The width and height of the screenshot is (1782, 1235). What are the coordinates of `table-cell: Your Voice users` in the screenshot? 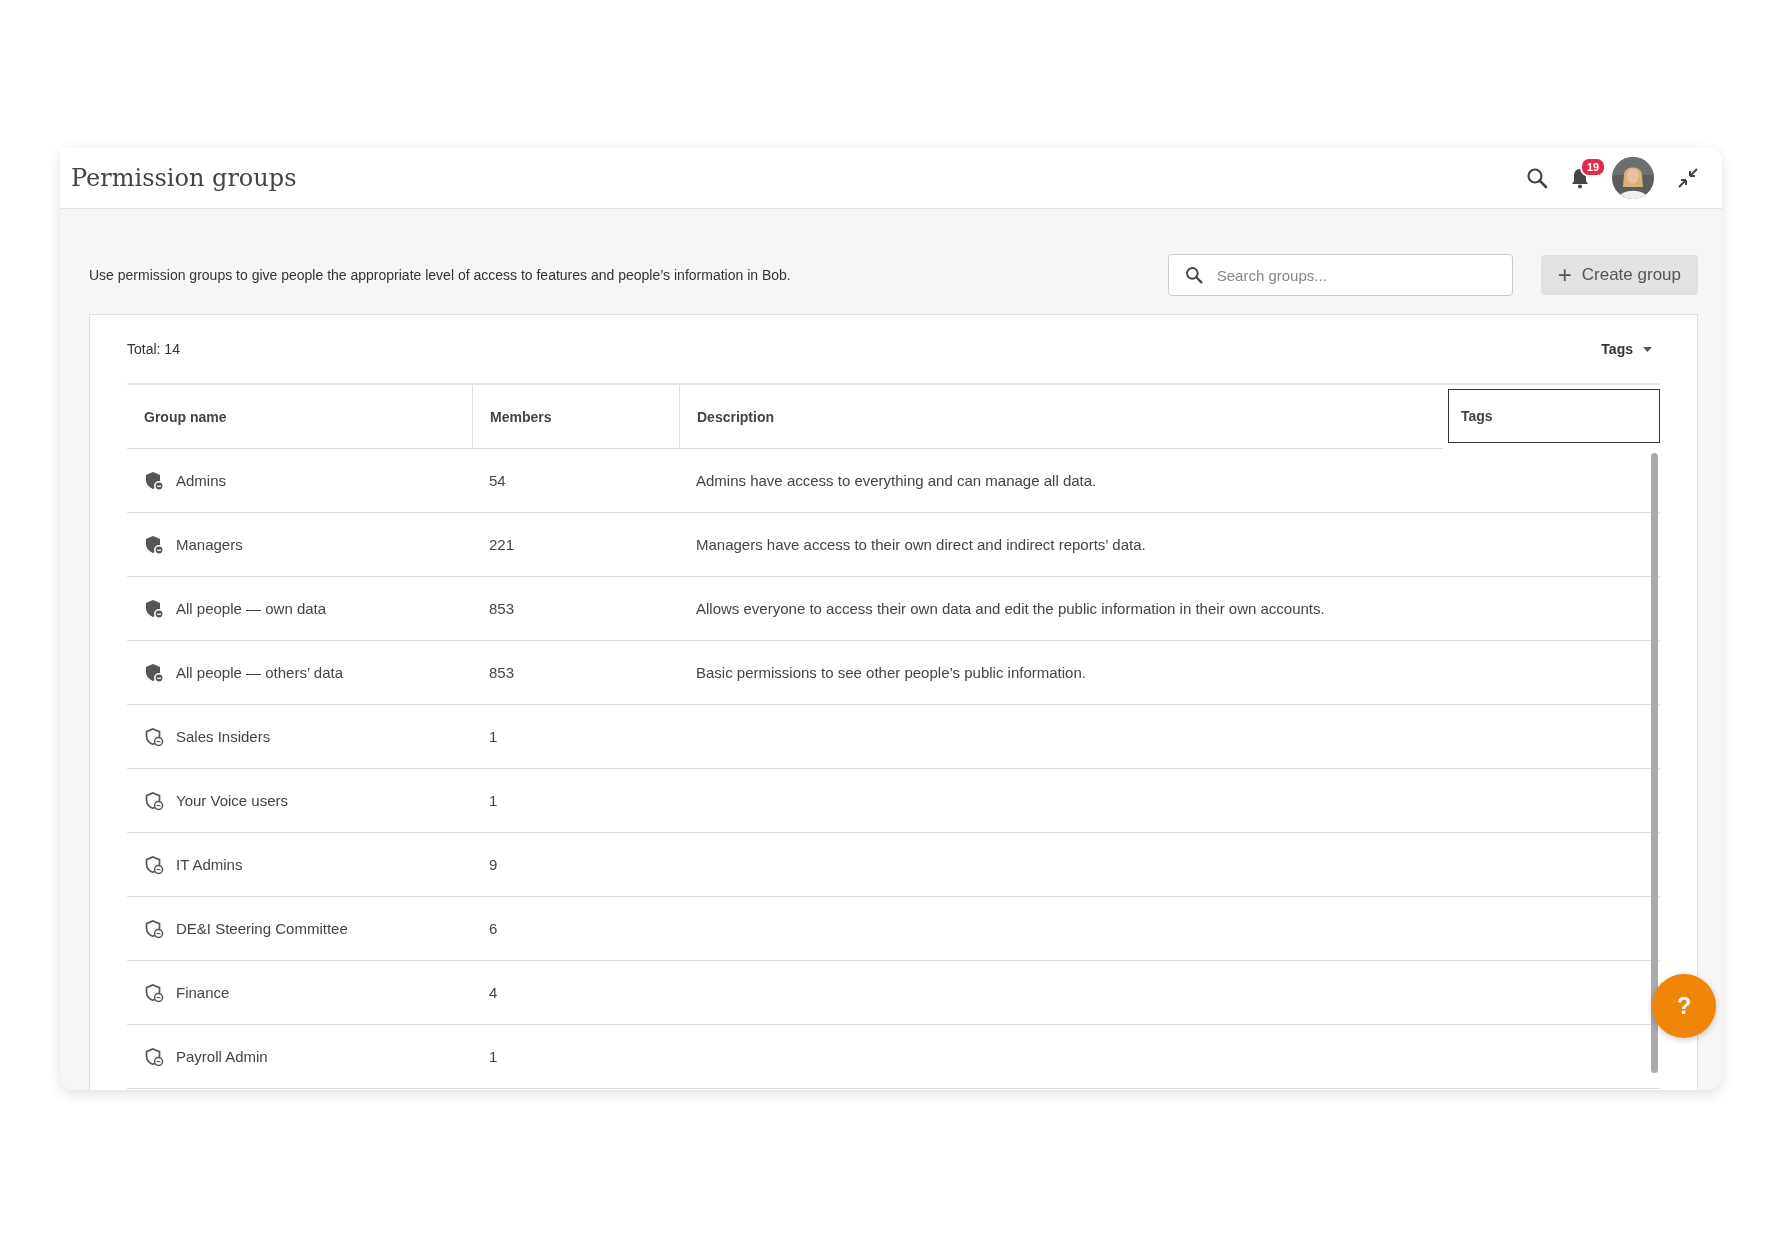 It's located at (299, 801).